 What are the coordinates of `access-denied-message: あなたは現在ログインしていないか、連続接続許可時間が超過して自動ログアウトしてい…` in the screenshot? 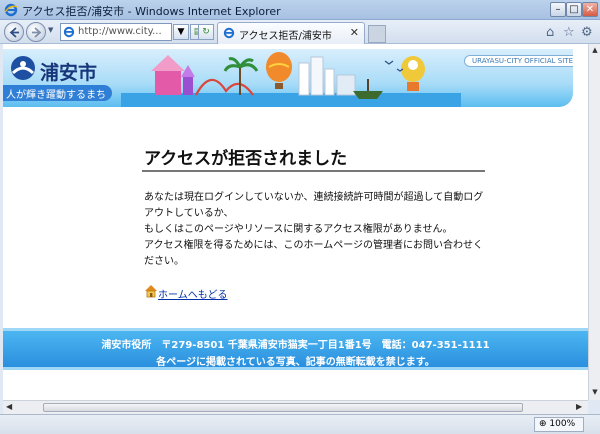 It's located at (315, 230).